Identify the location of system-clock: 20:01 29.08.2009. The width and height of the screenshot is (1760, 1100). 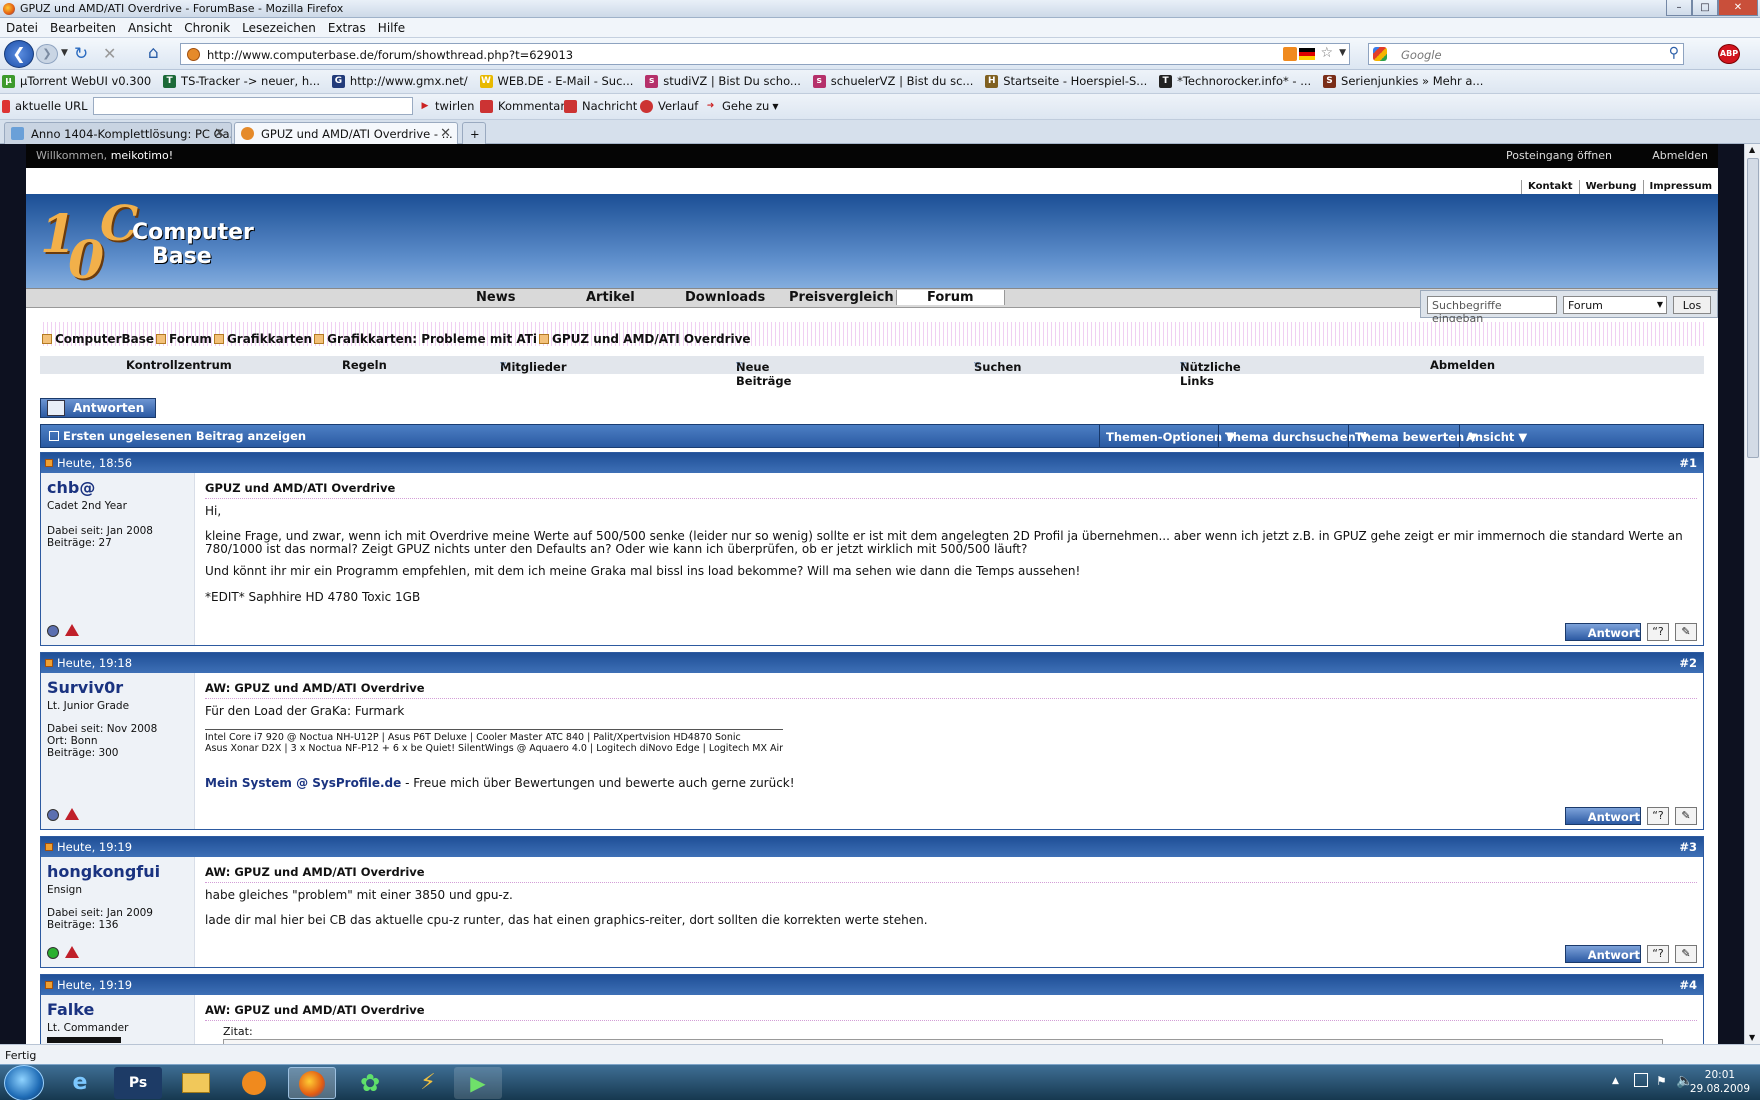
(1720, 1082).